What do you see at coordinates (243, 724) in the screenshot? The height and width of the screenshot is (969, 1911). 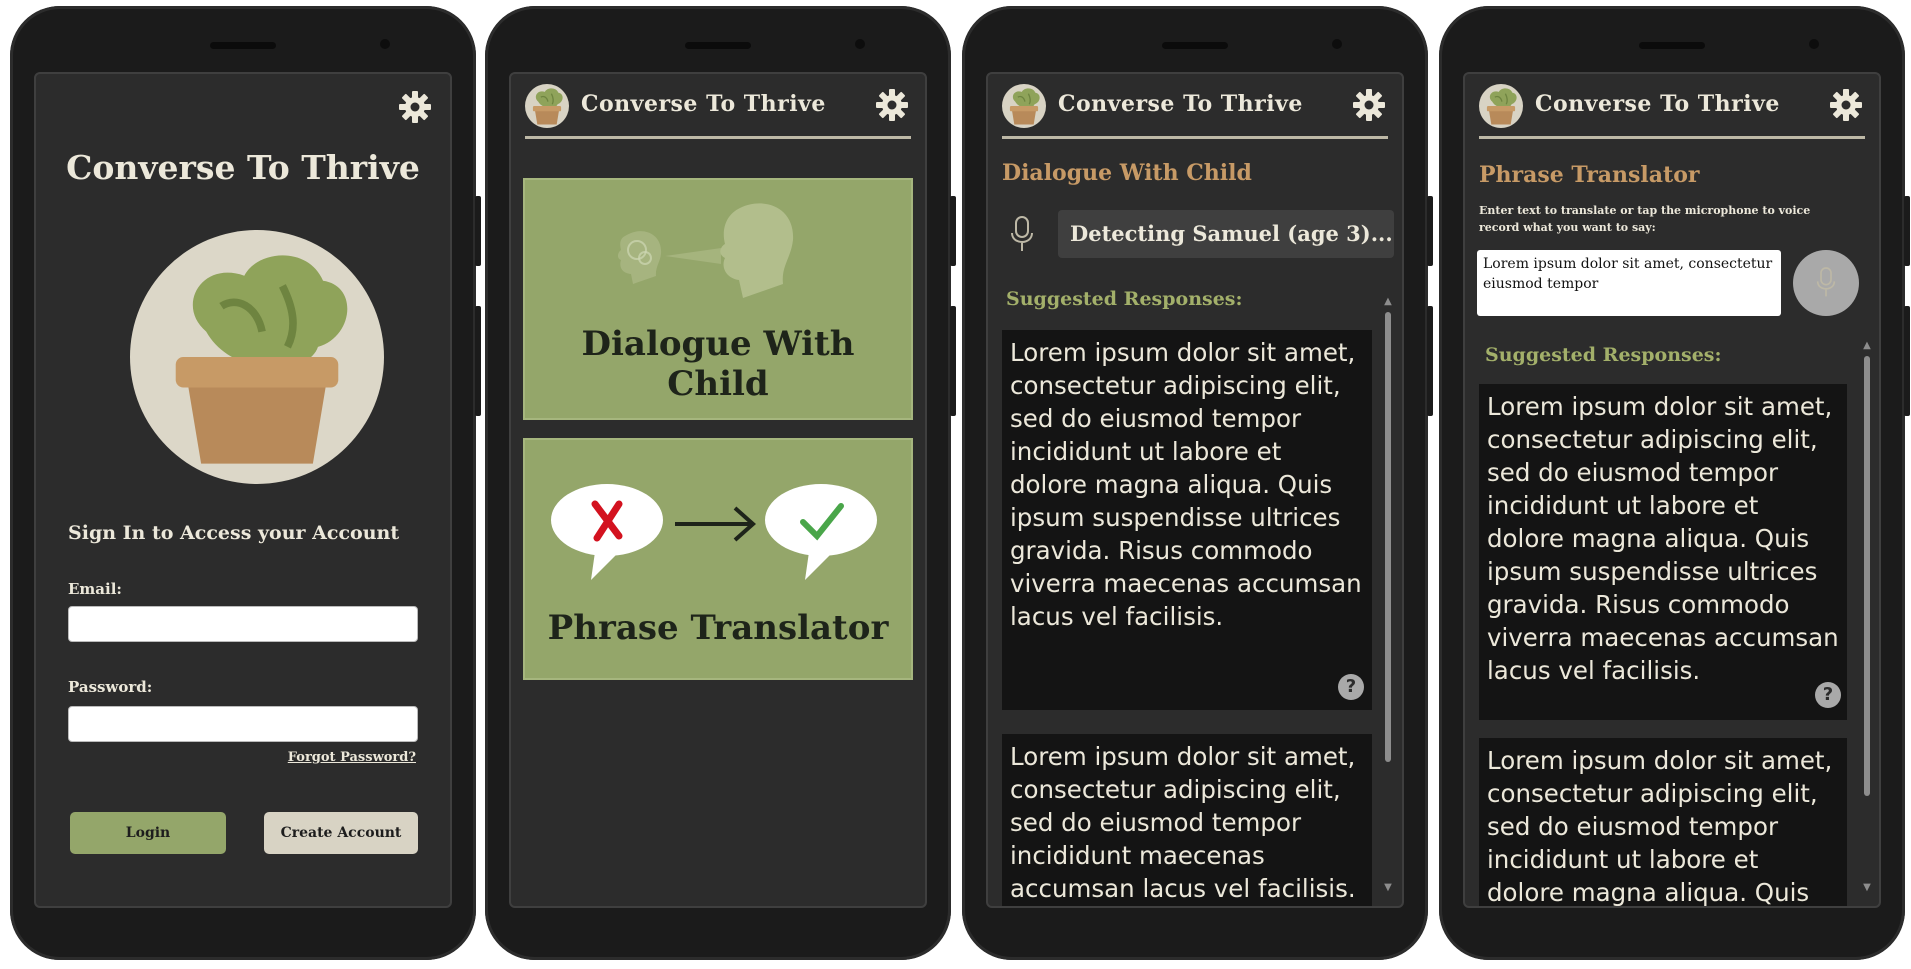 I see `password-field` at bounding box center [243, 724].